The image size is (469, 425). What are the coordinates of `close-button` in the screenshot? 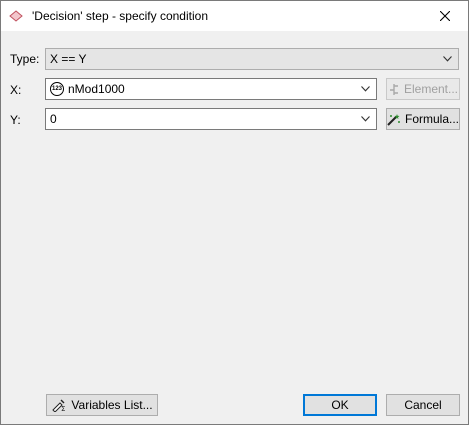 It's located at (445, 16).